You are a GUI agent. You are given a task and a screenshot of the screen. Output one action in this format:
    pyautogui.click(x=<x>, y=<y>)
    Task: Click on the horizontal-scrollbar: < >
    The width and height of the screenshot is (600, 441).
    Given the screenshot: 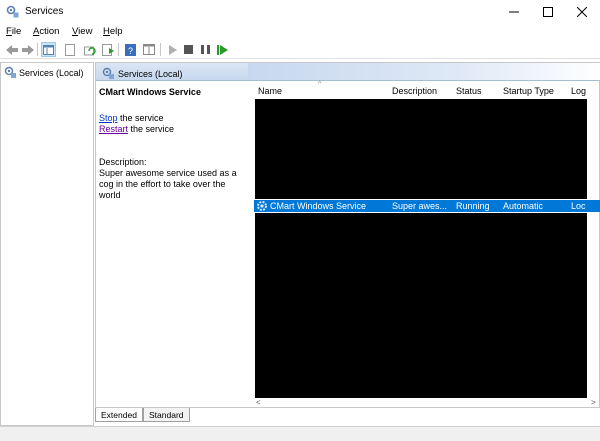 What is the action you would take?
    pyautogui.click(x=427, y=403)
    